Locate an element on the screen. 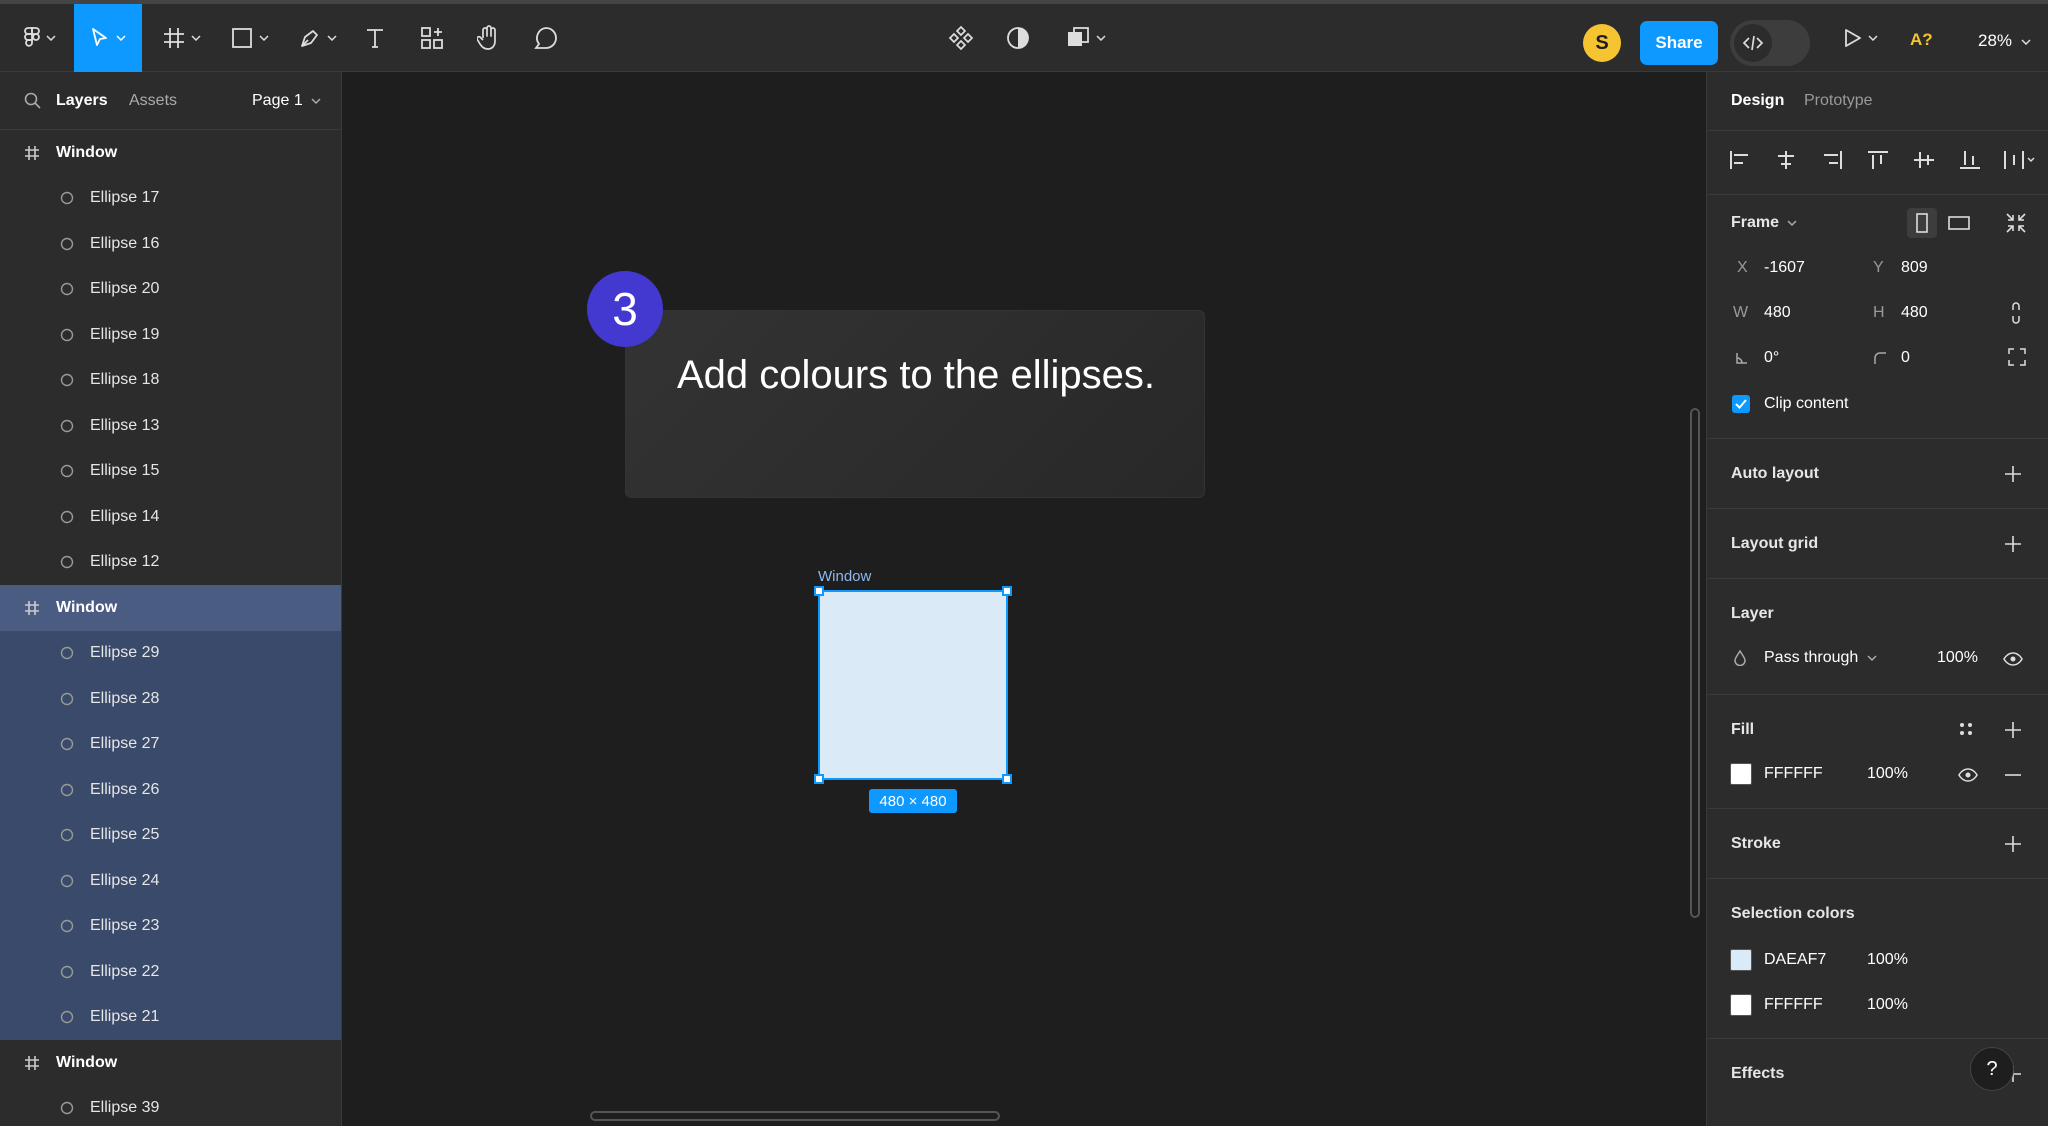 The image size is (2048, 1126). selection-color-hex: FFFFFF is located at coordinates (1793, 1005).